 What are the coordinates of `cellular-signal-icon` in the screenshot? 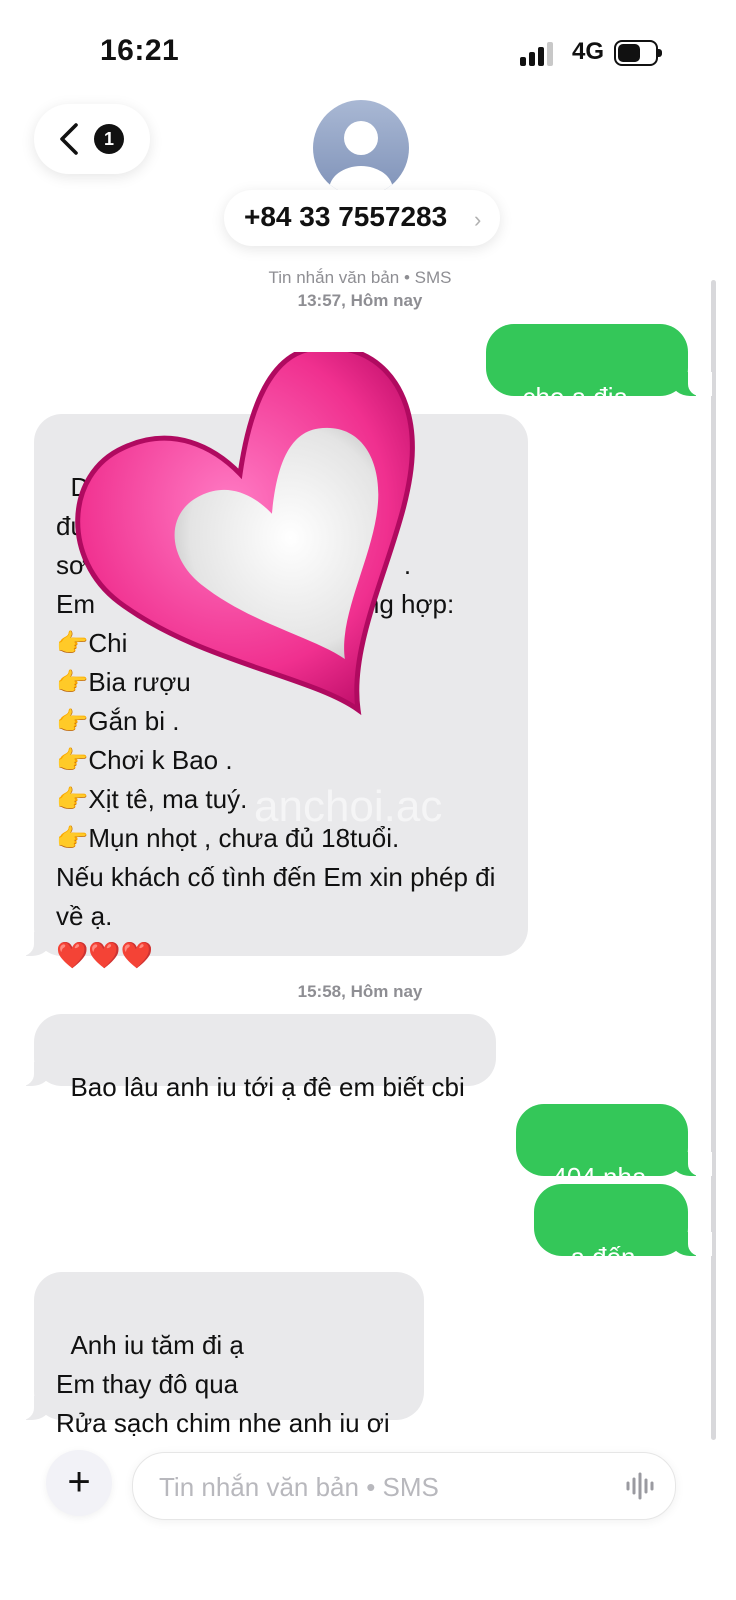 It's located at (539, 54).